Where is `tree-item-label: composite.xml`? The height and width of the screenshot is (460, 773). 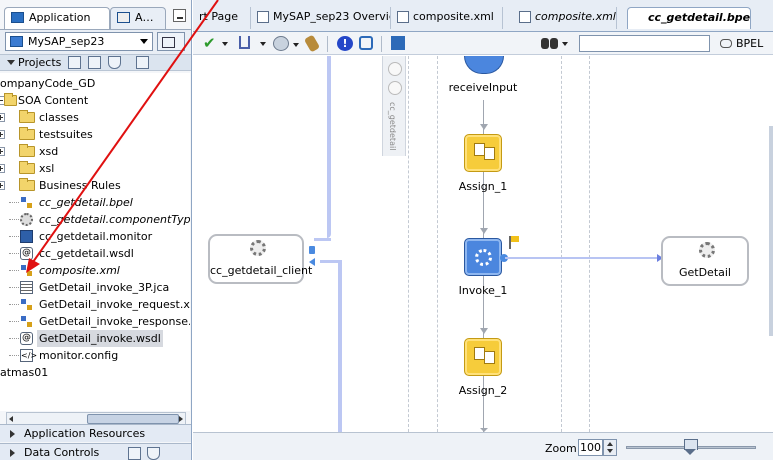
tree-item-label: composite.xml is located at coordinates (79, 270).